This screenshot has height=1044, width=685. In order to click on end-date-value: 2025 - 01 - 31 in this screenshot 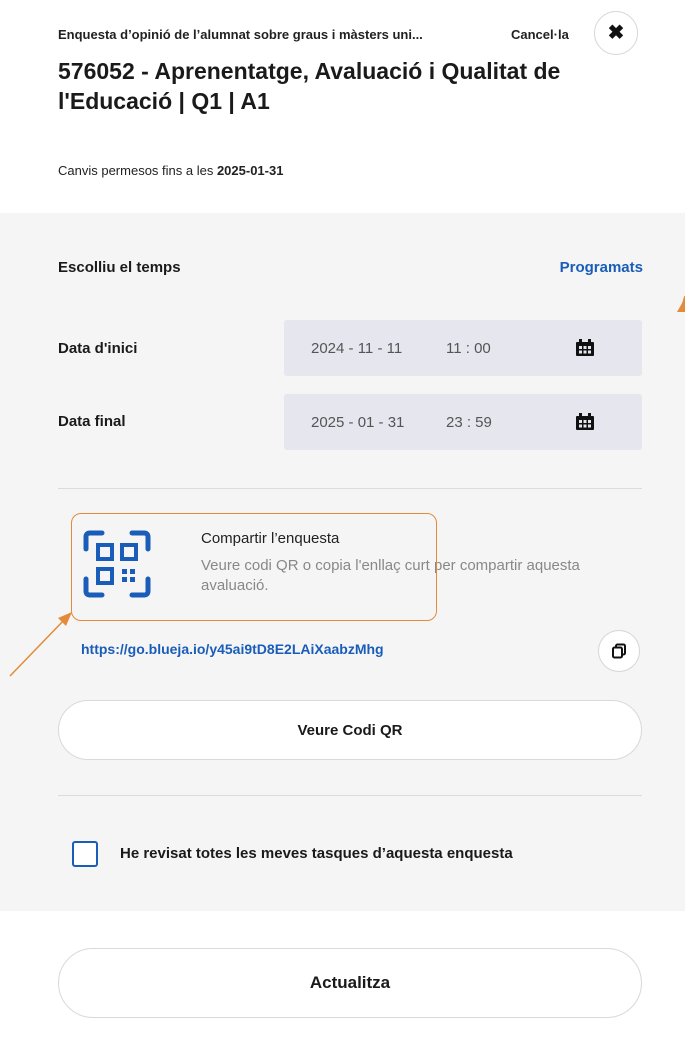, I will do `click(358, 422)`.